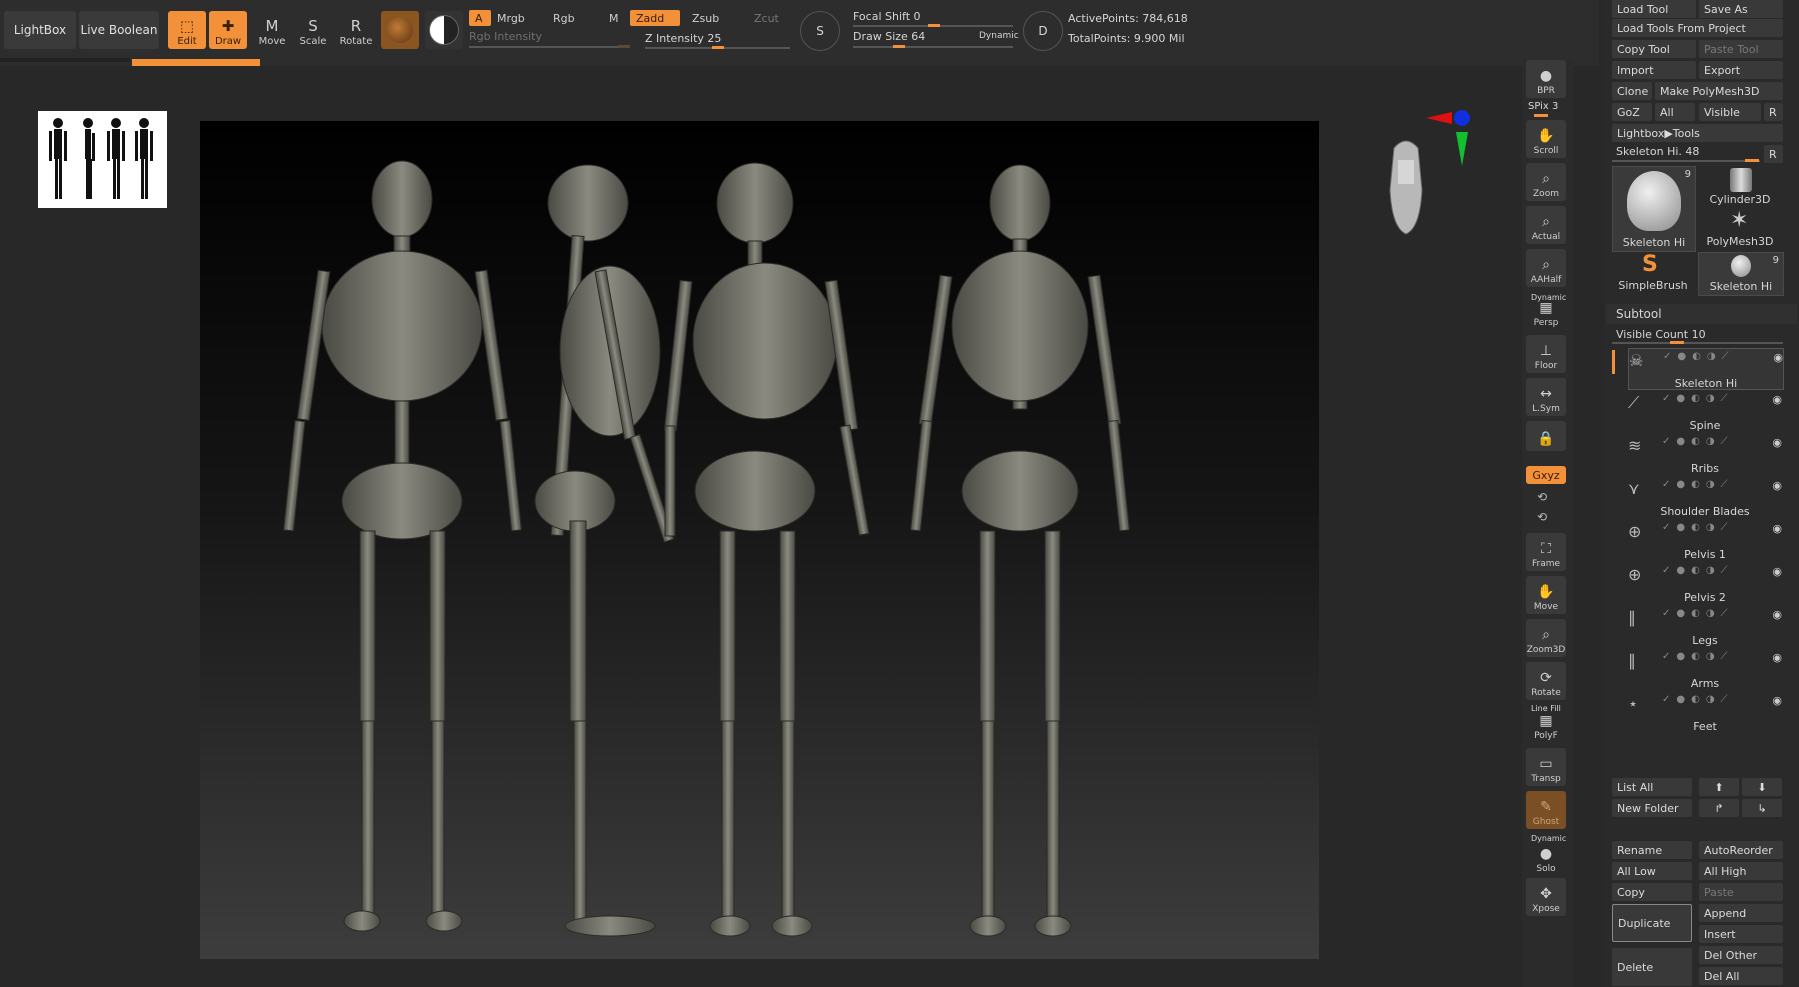 This screenshot has height=987, width=1799. What do you see at coordinates (1652, 892) in the screenshot?
I see `copy-subtool-button: Copy` at bounding box center [1652, 892].